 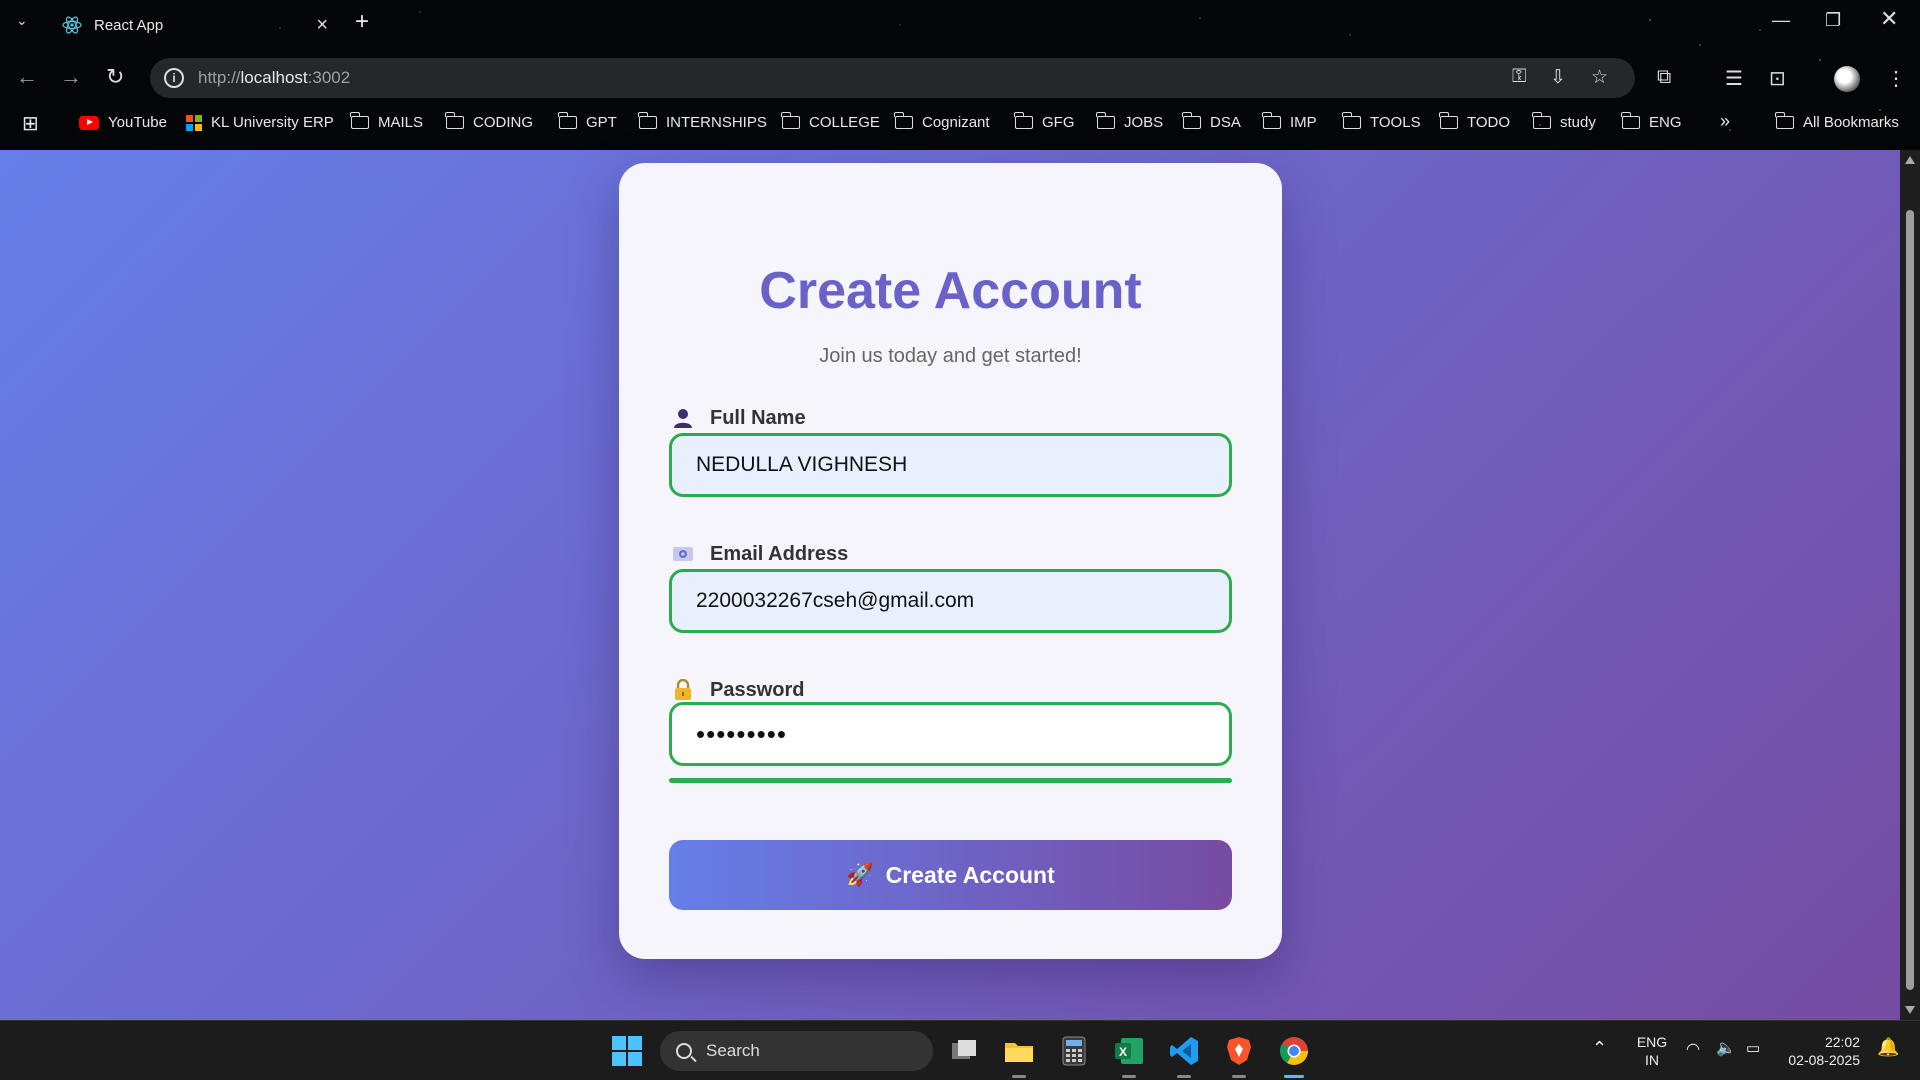 I want to click on email-label: Email Address, so click(x=760, y=554).